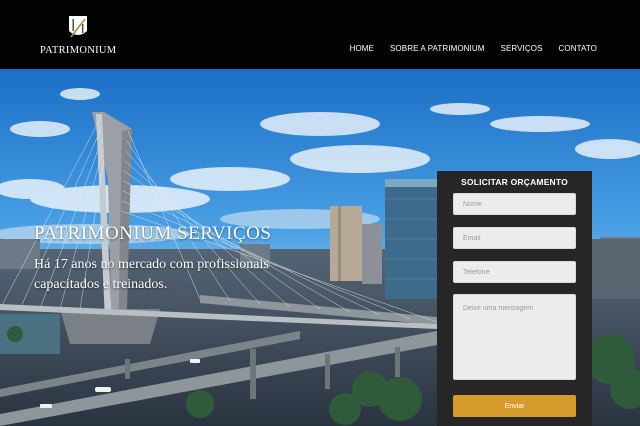 The image size is (640, 426). I want to click on brand-name: PATRIMONIUM, so click(78, 50).